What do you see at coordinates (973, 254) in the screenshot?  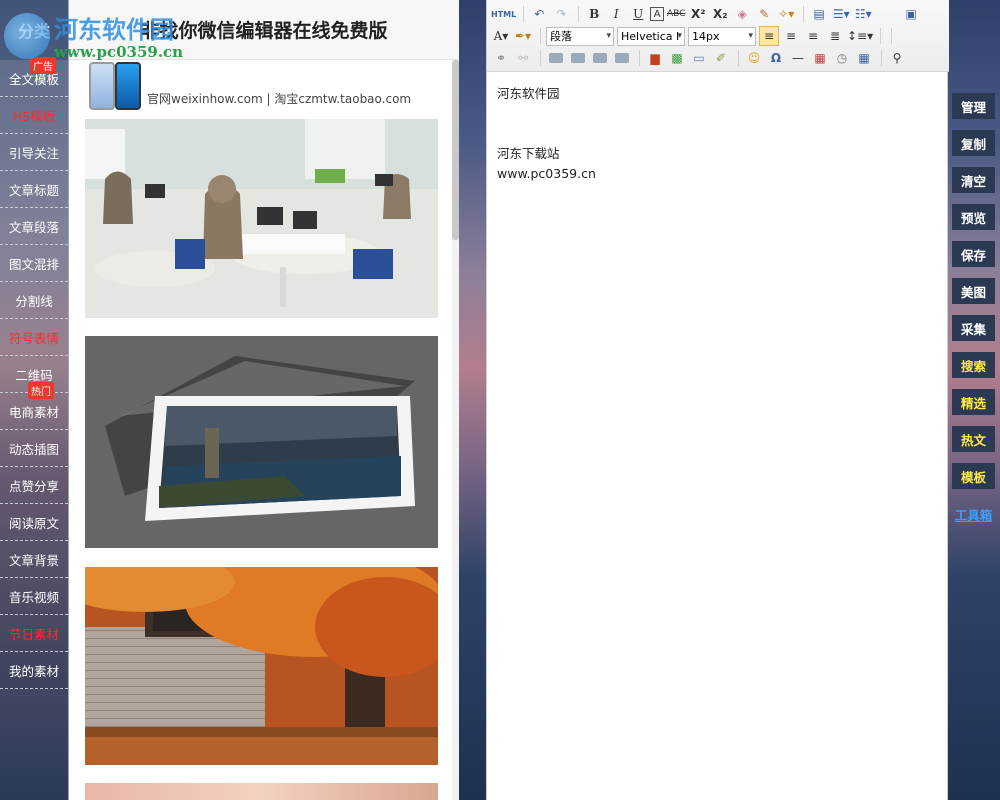 I see `save-button: 保存` at bounding box center [973, 254].